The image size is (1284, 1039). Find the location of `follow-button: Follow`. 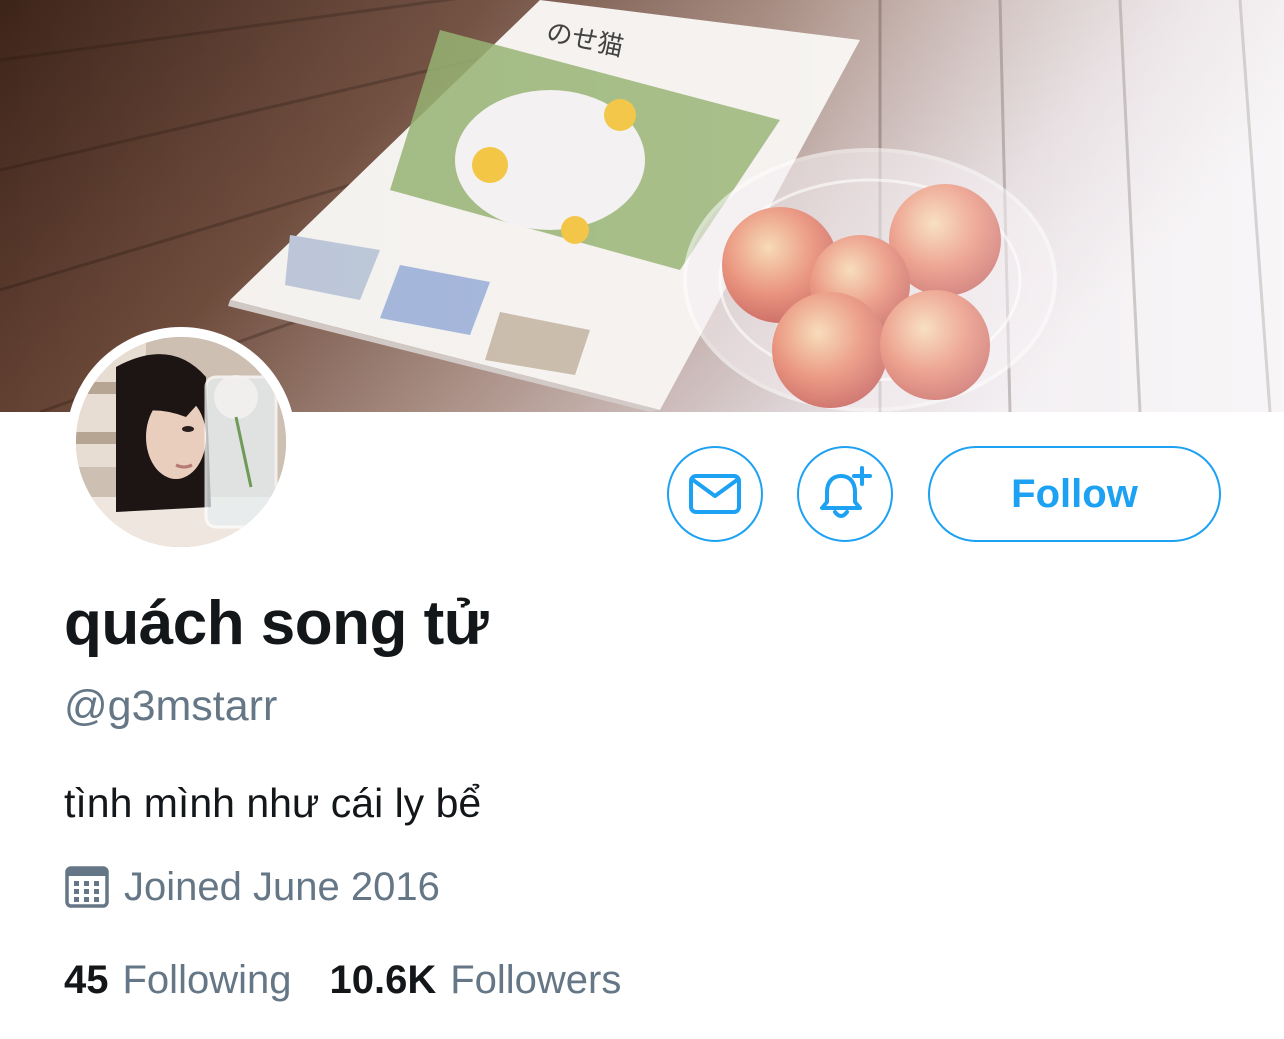

follow-button: Follow is located at coordinates (1074, 494).